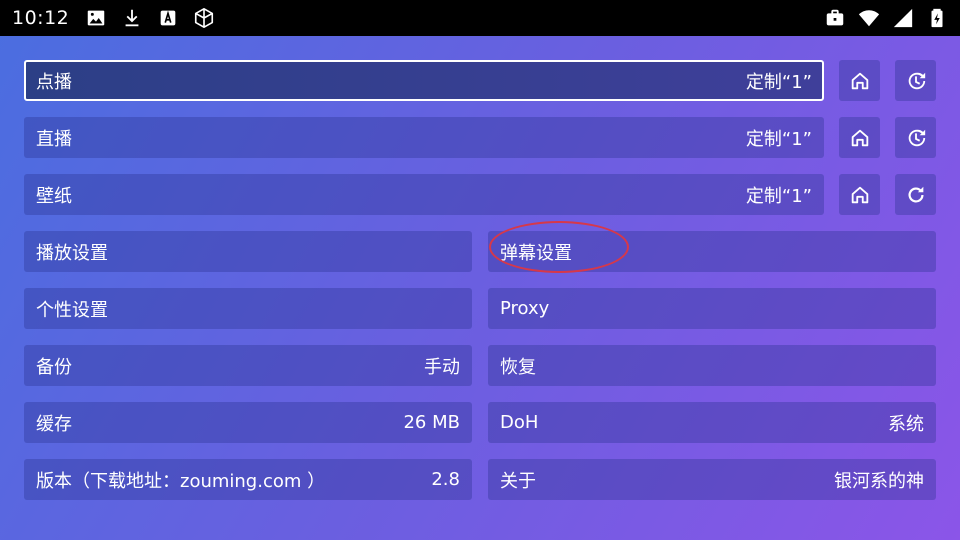  Describe the element at coordinates (712, 251) in the screenshot. I see `danmaku-settings-item: 弹幕设置` at that location.